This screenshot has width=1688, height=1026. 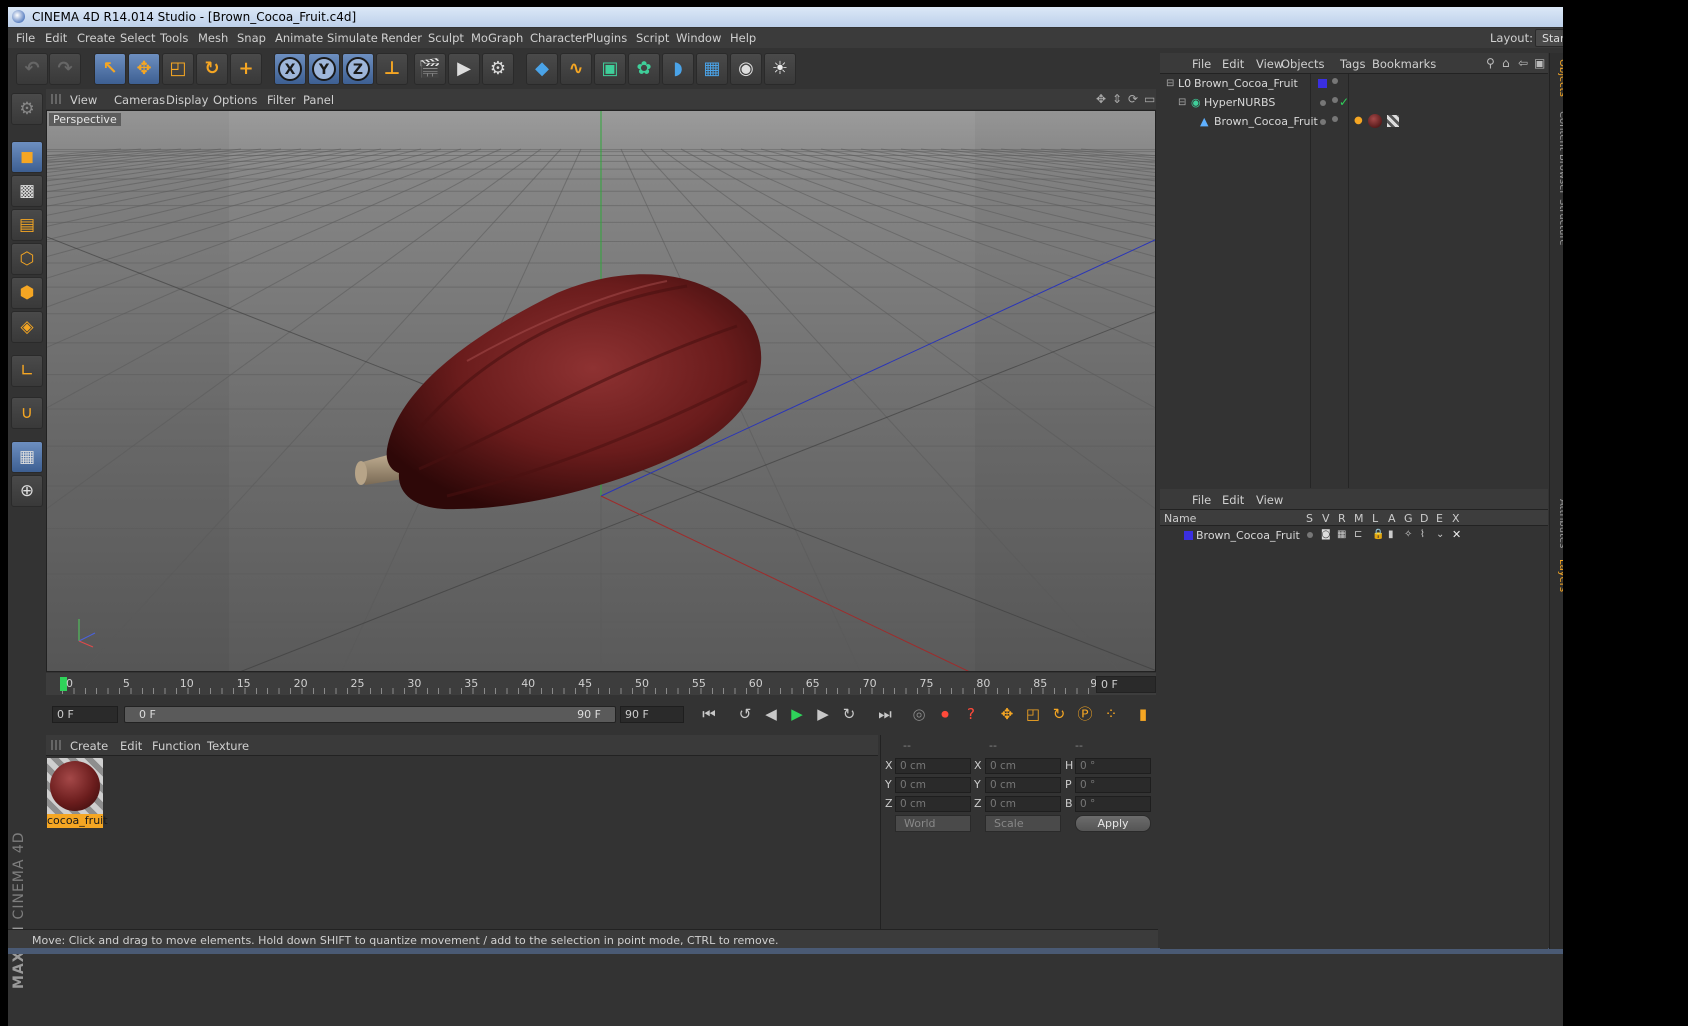 What do you see at coordinates (1424, 518) in the screenshot?
I see `col-deformers: D` at bounding box center [1424, 518].